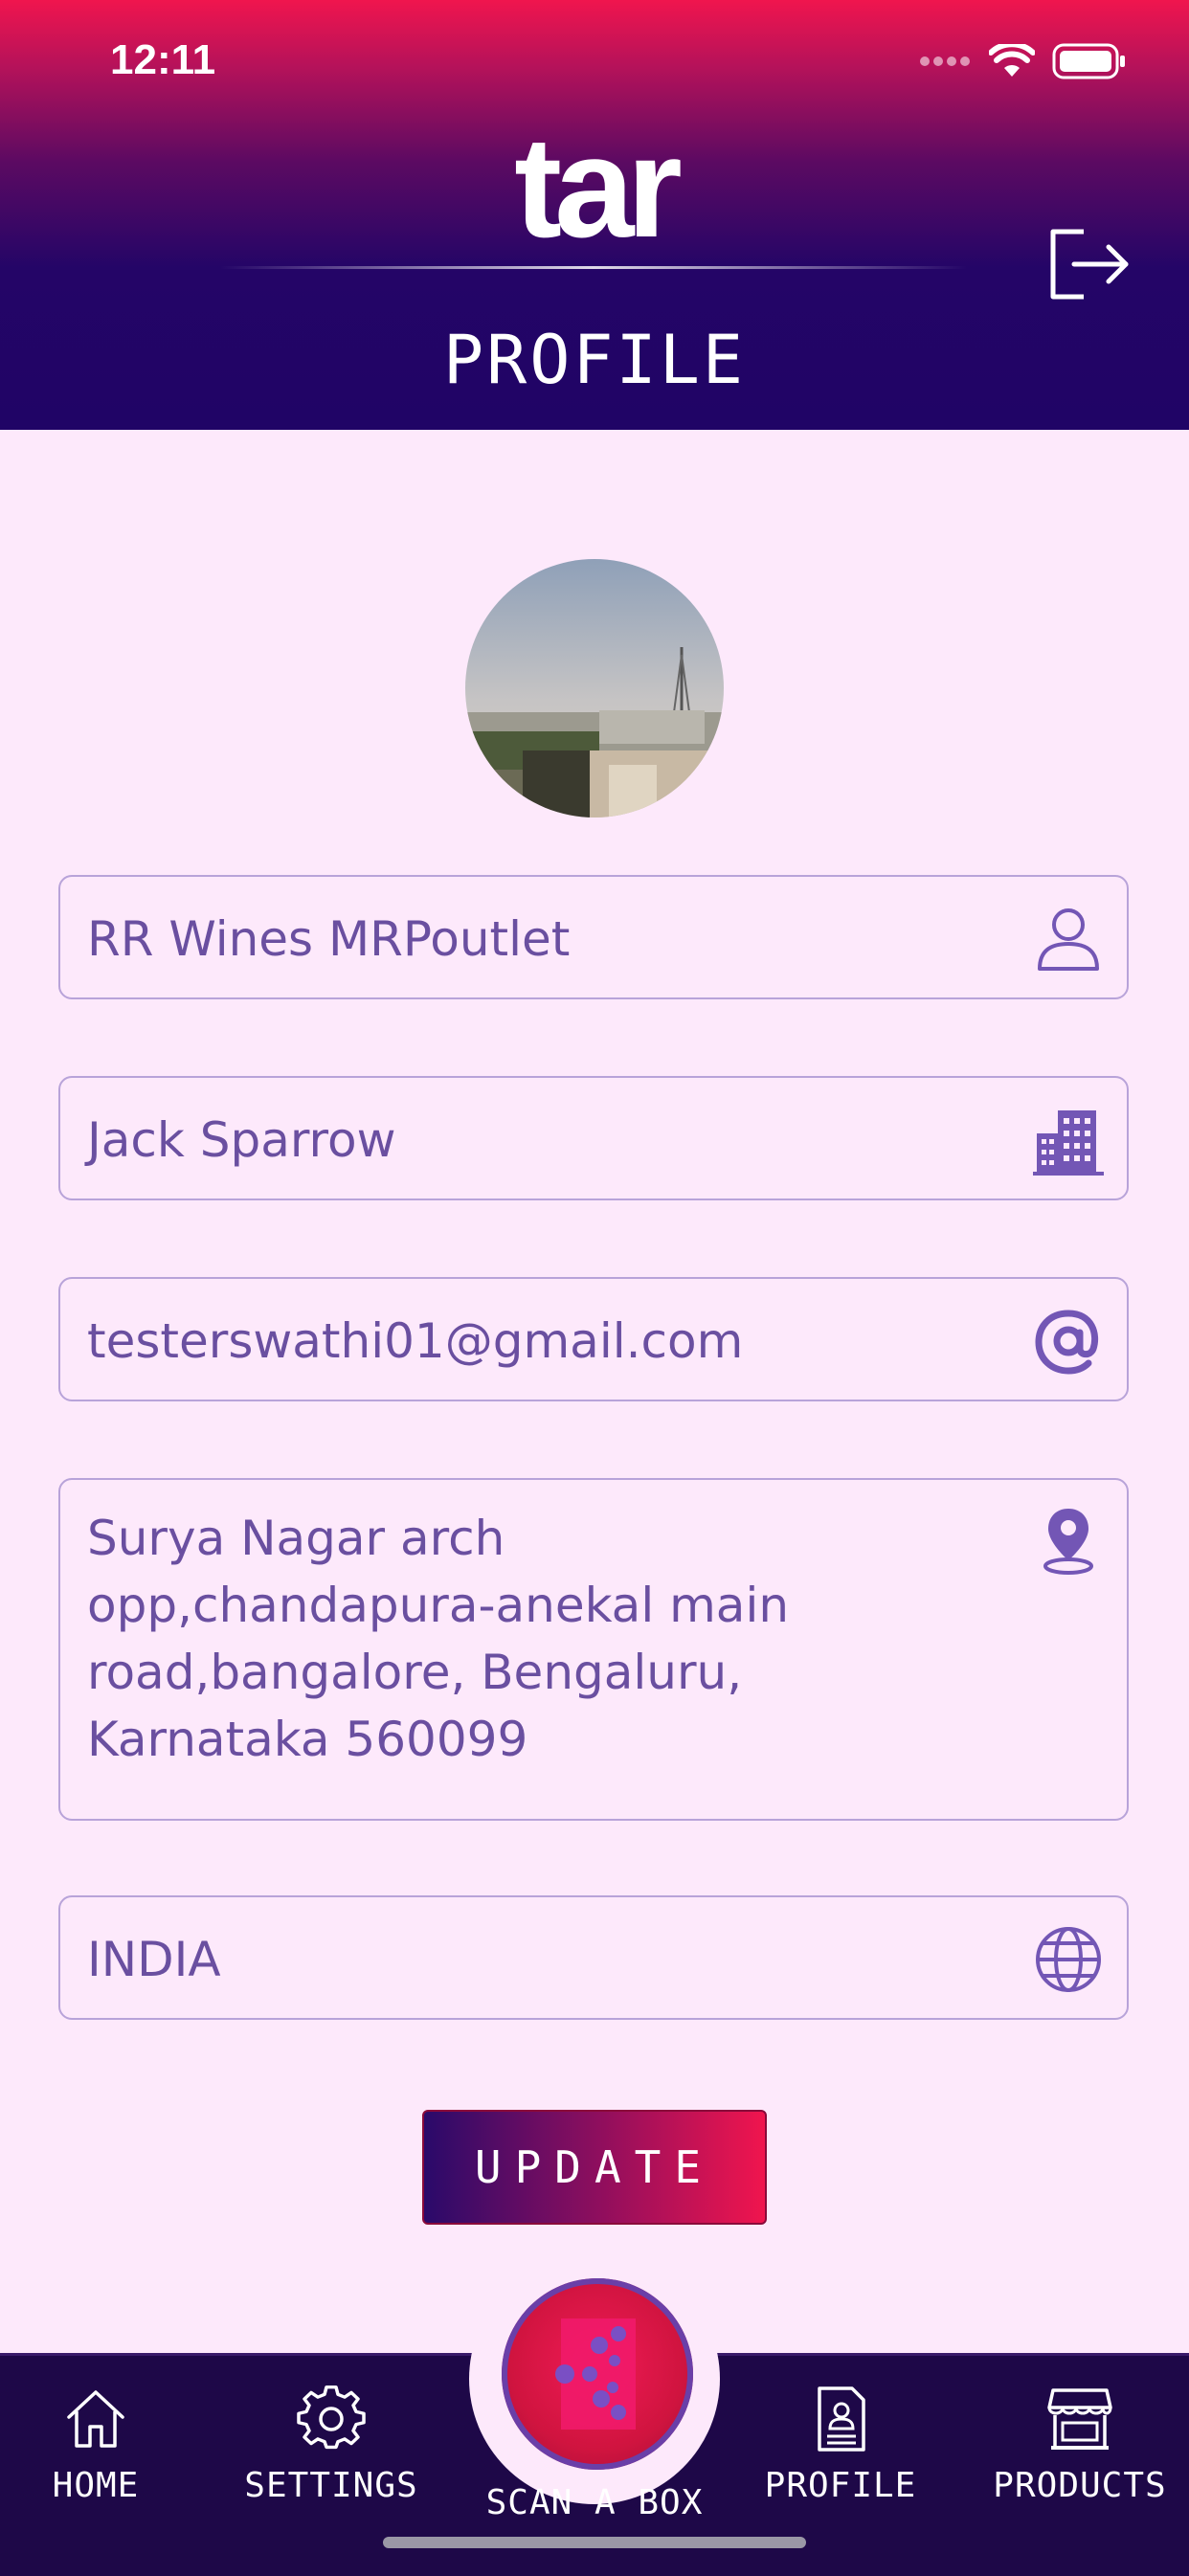 This screenshot has height=2576, width=1189. I want to click on owner-name-field: Jack Sparrow, so click(593, 1138).